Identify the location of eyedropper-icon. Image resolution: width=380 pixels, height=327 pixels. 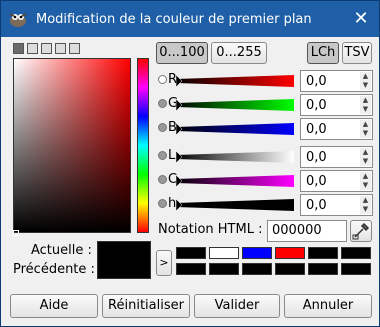
(361, 231).